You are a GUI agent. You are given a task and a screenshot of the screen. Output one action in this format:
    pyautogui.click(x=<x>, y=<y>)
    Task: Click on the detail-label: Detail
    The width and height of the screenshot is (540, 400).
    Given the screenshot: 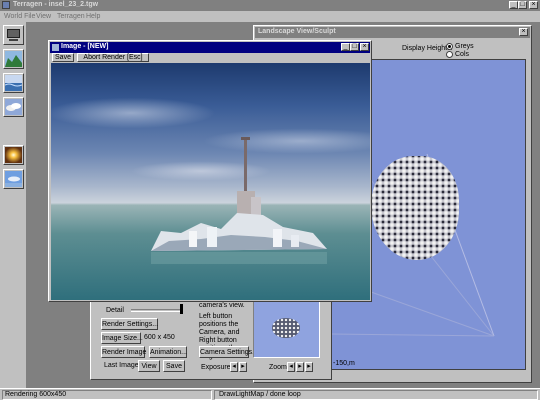 What is the action you would take?
    pyautogui.click(x=115, y=310)
    